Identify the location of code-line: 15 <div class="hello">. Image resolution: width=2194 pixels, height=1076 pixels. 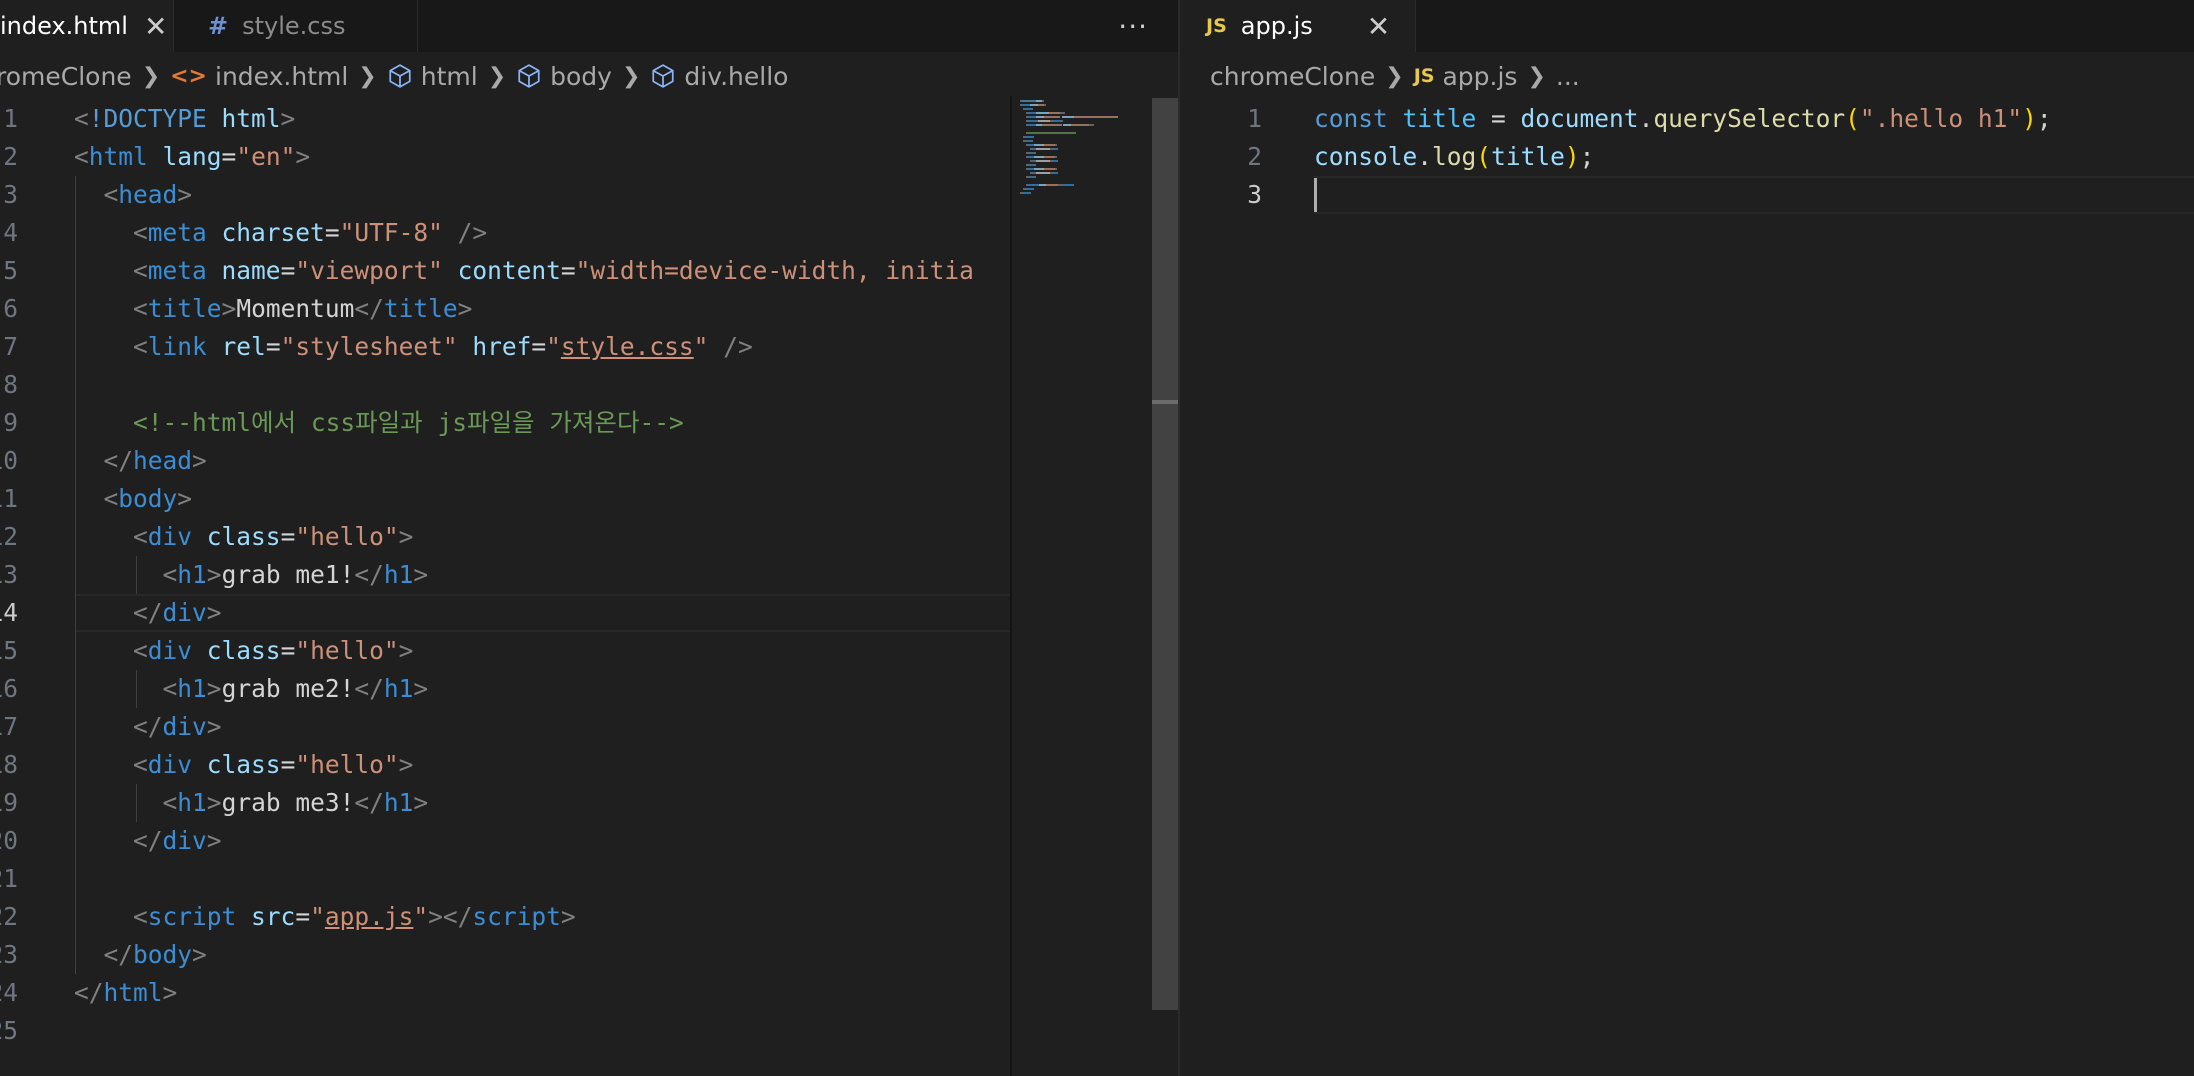
(589, 651).